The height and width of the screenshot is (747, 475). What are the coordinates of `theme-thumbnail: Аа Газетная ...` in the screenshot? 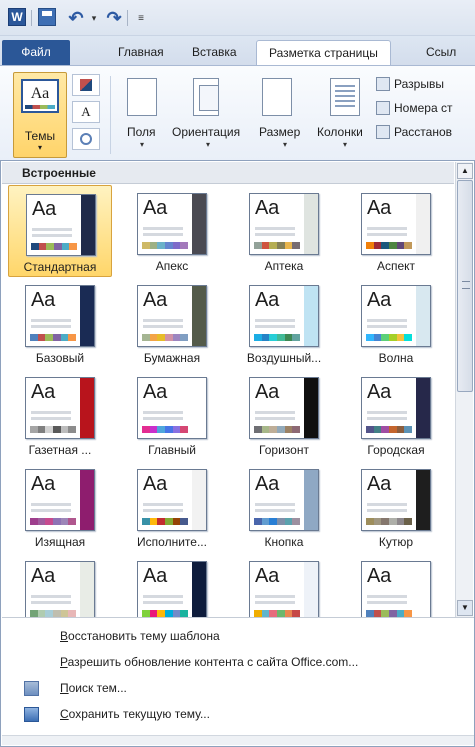 It's located at (60, 415).